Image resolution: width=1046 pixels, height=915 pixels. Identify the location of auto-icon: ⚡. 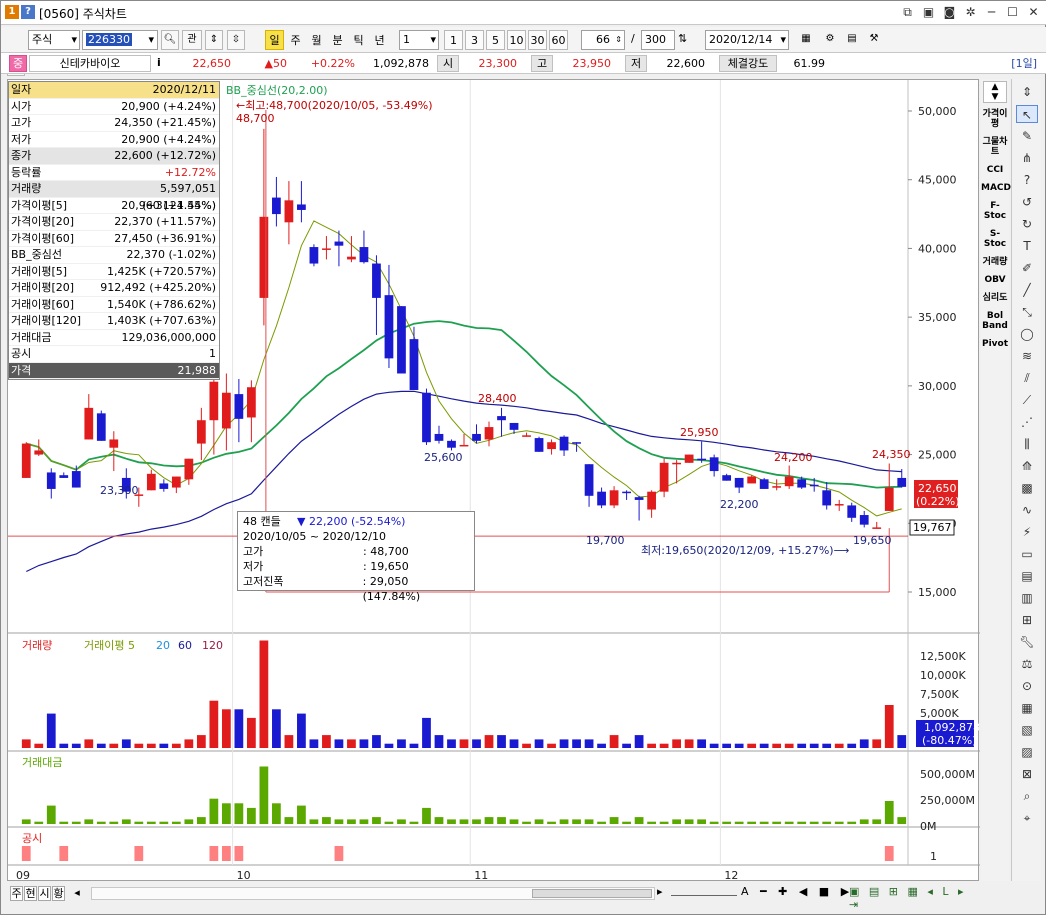
(1027, 532).